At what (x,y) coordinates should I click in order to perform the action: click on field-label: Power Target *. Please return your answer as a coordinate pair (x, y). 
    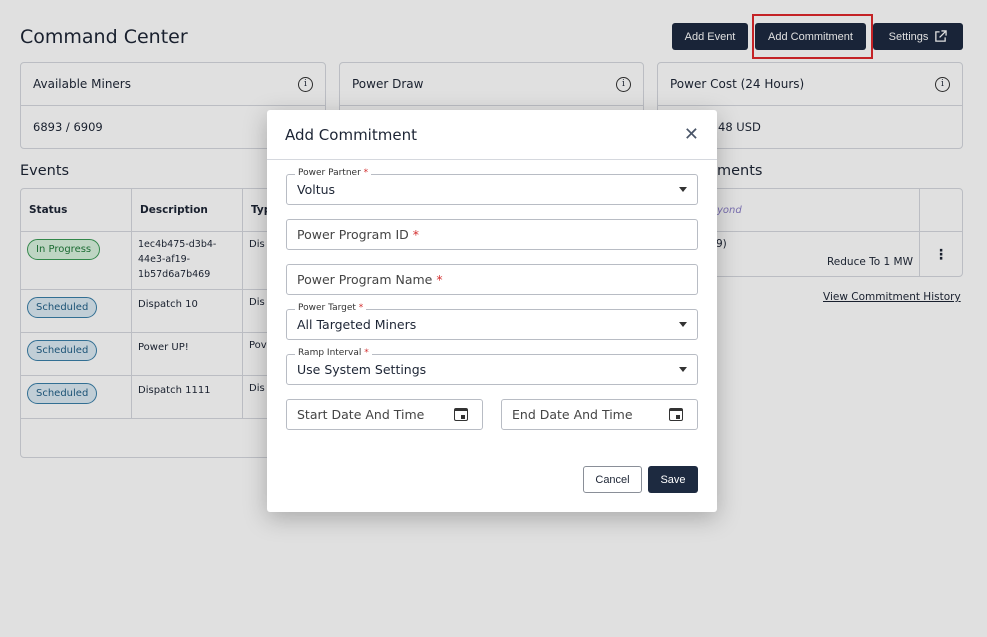
    Looking at the image, I should click on (331, 308).